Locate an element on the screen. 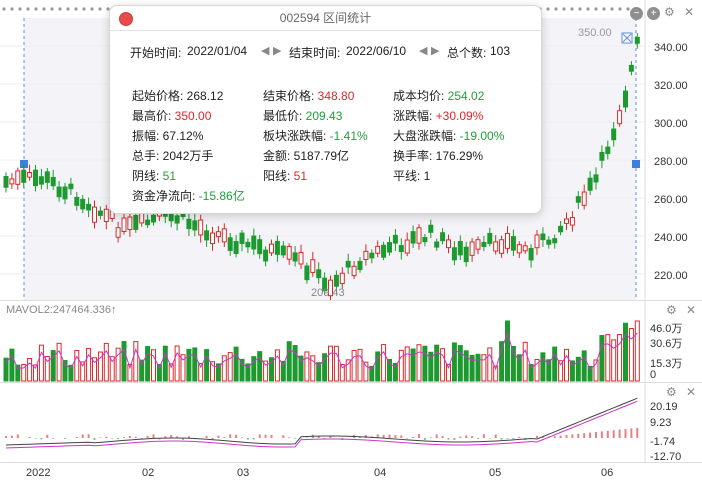  end-time-value: 2022/06/10 is located at coordinates (376, 51).